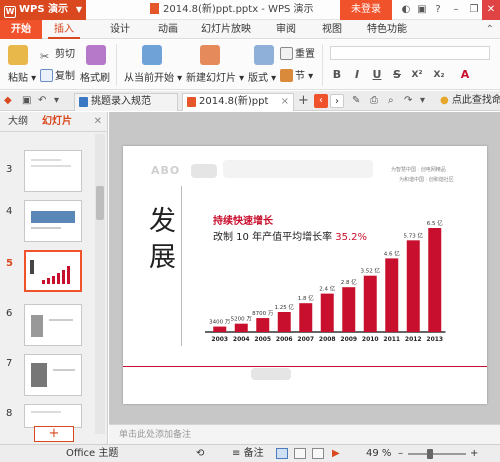 Image resolution: width=500 pixels, height=462 pixels. I want to click on slideshow-play-icon, so click(152, 55).